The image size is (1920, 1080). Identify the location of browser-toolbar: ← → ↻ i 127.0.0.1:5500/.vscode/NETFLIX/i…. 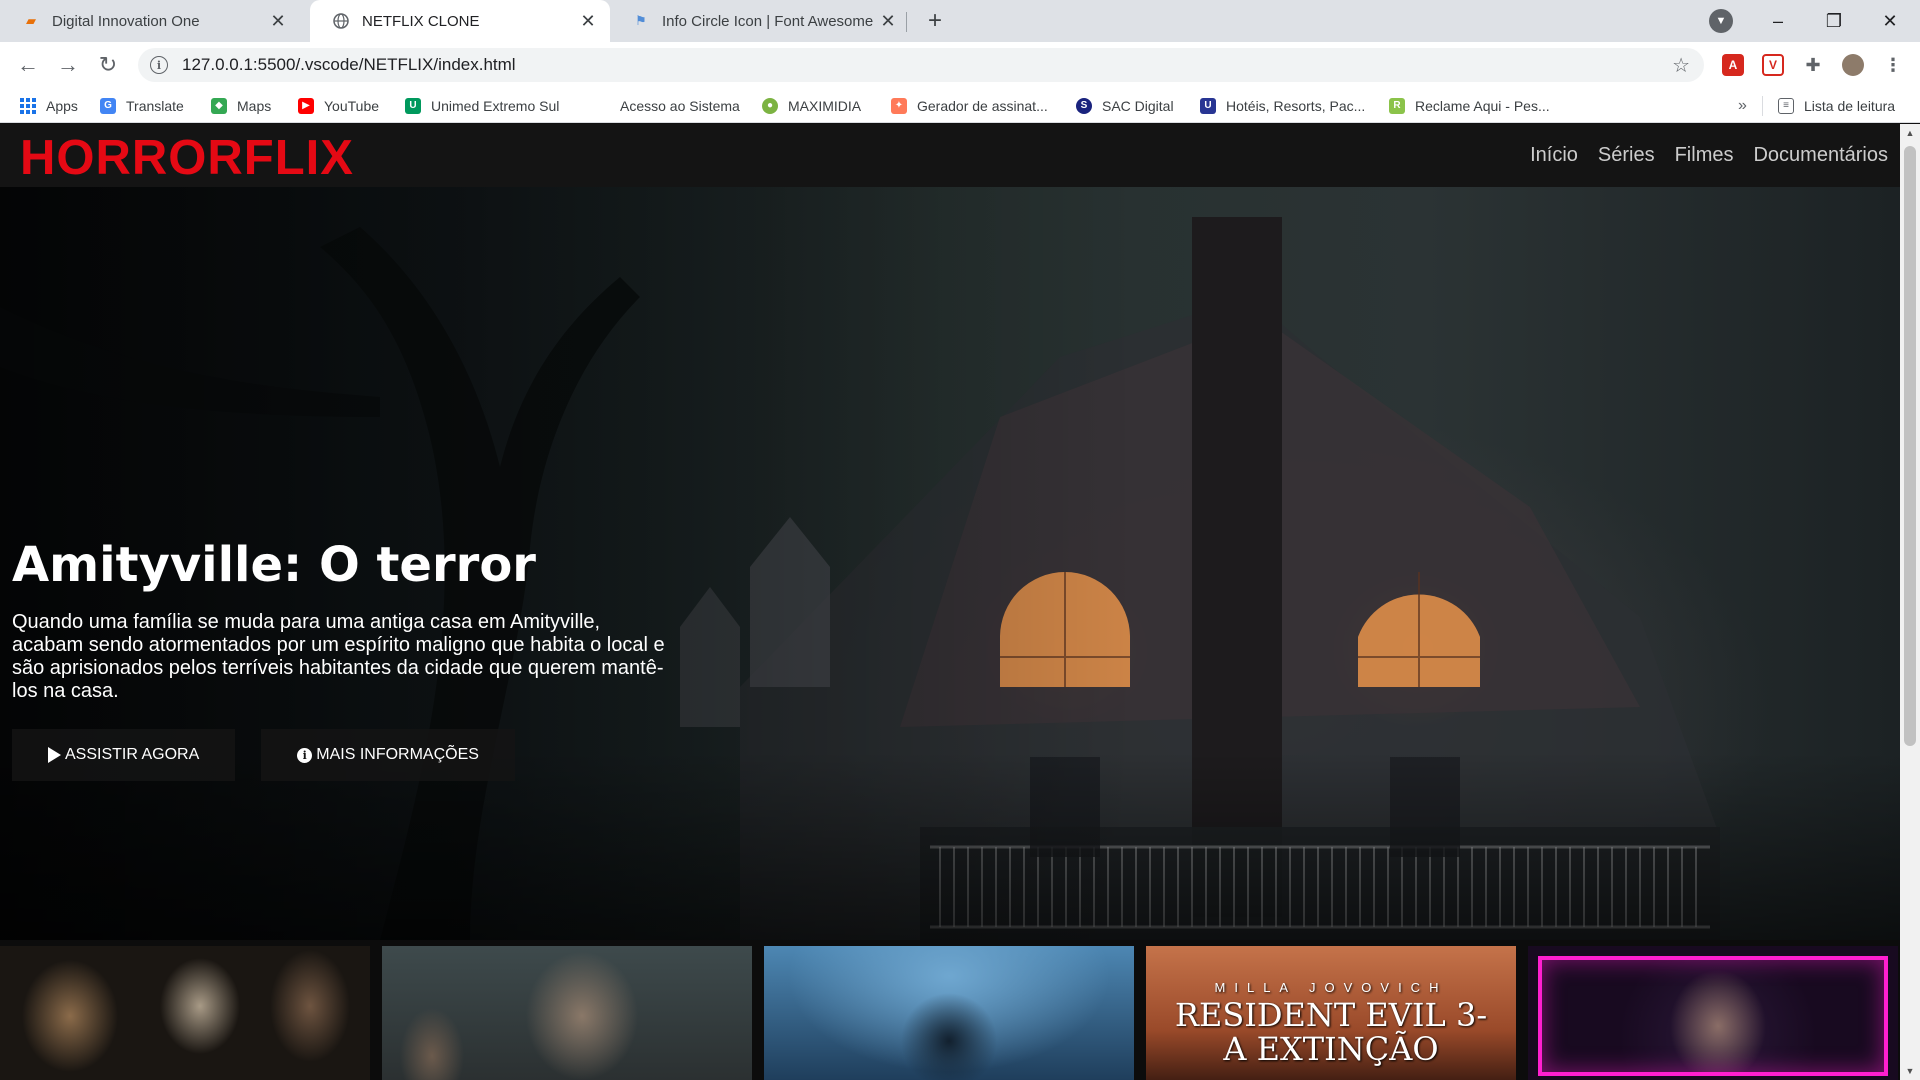
(960, 65).